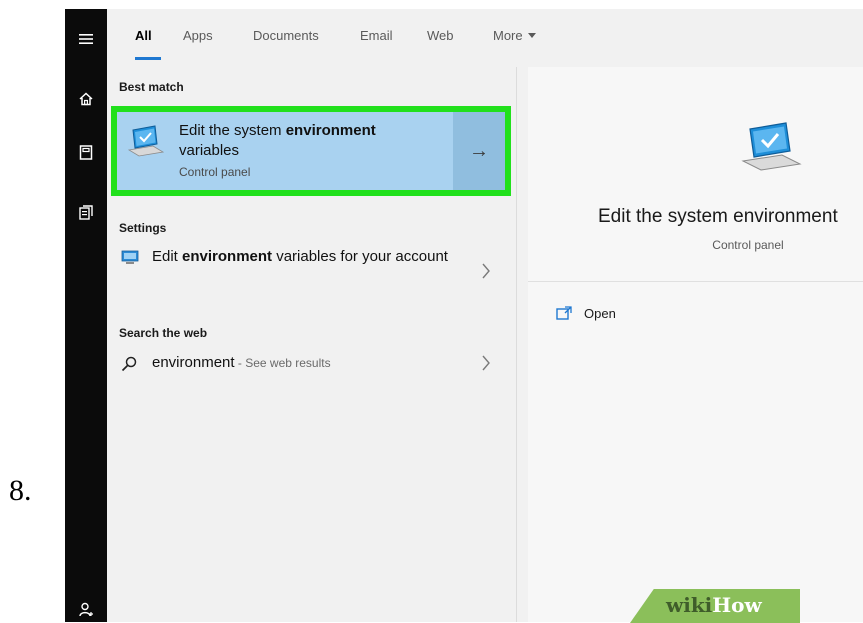 The height and width of the screenshot is (623, 863). Describe the element at coordinates (143, 228) in the screenshot. I see `settings-header: Settings` at that location.